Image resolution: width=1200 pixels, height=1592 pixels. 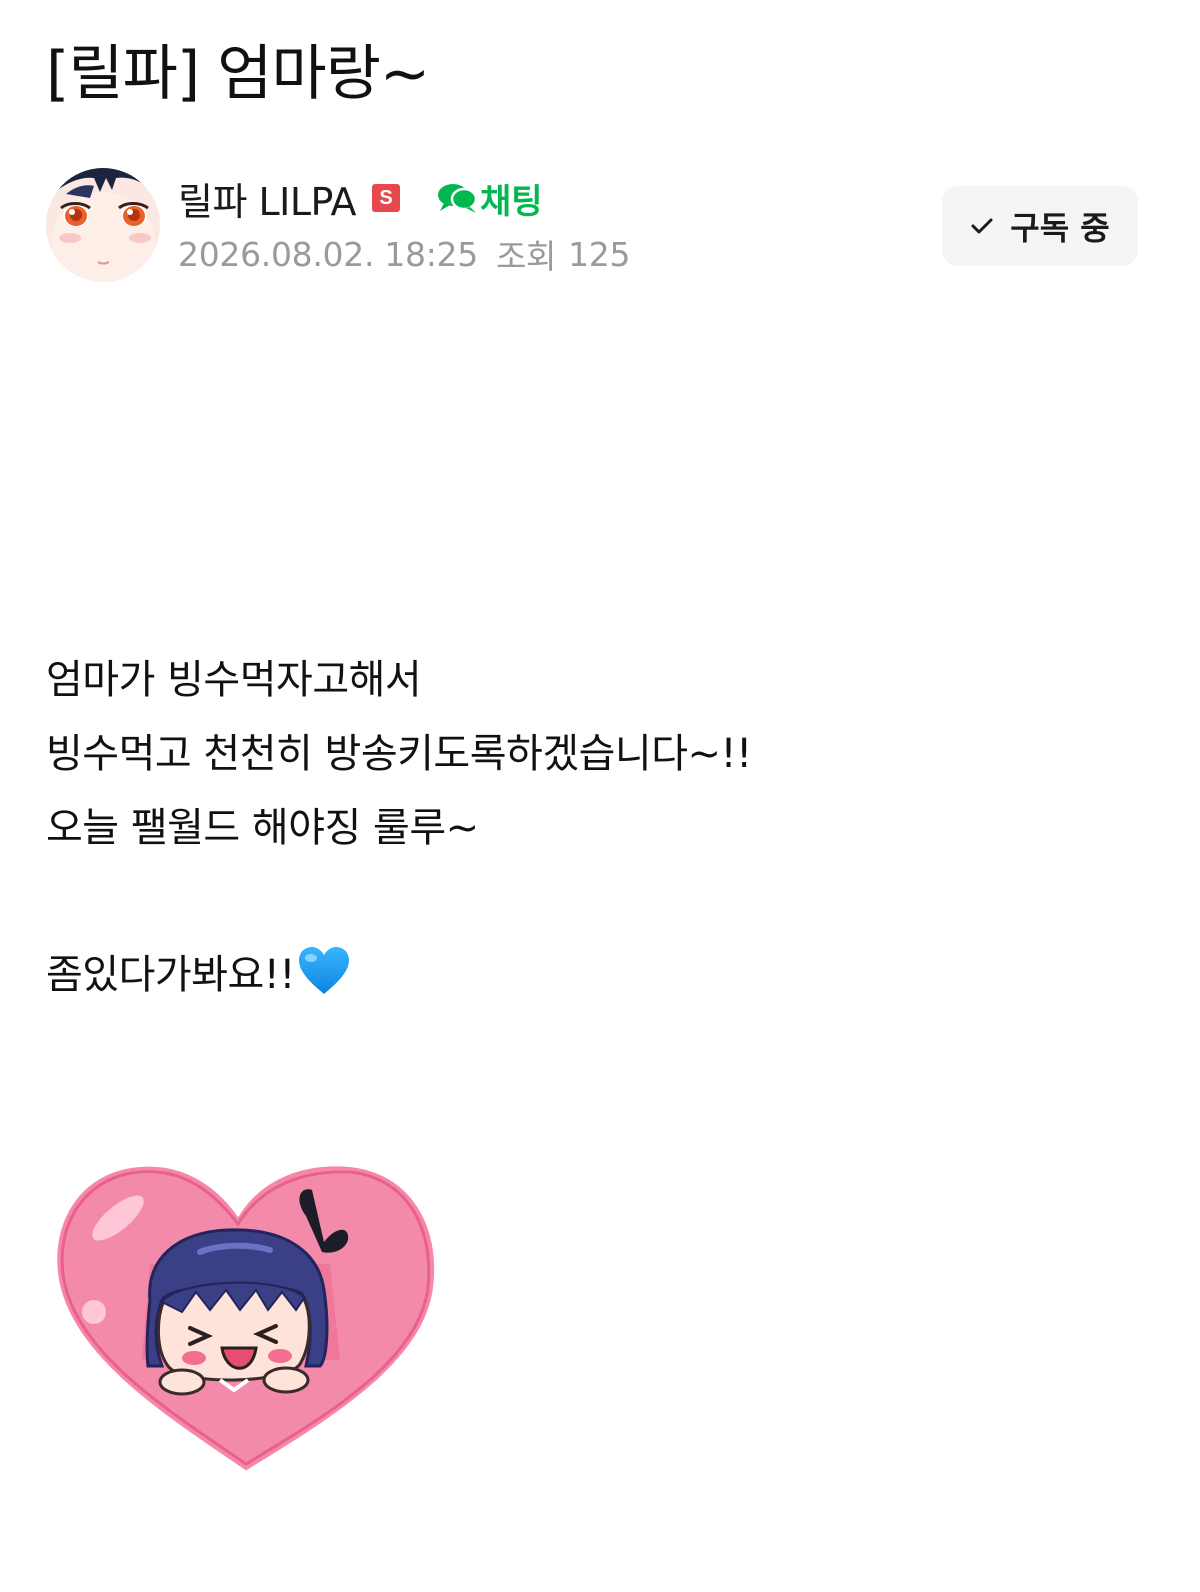 I want to click on subscribe-label: 구독 중, so click(x=1060, y=228).